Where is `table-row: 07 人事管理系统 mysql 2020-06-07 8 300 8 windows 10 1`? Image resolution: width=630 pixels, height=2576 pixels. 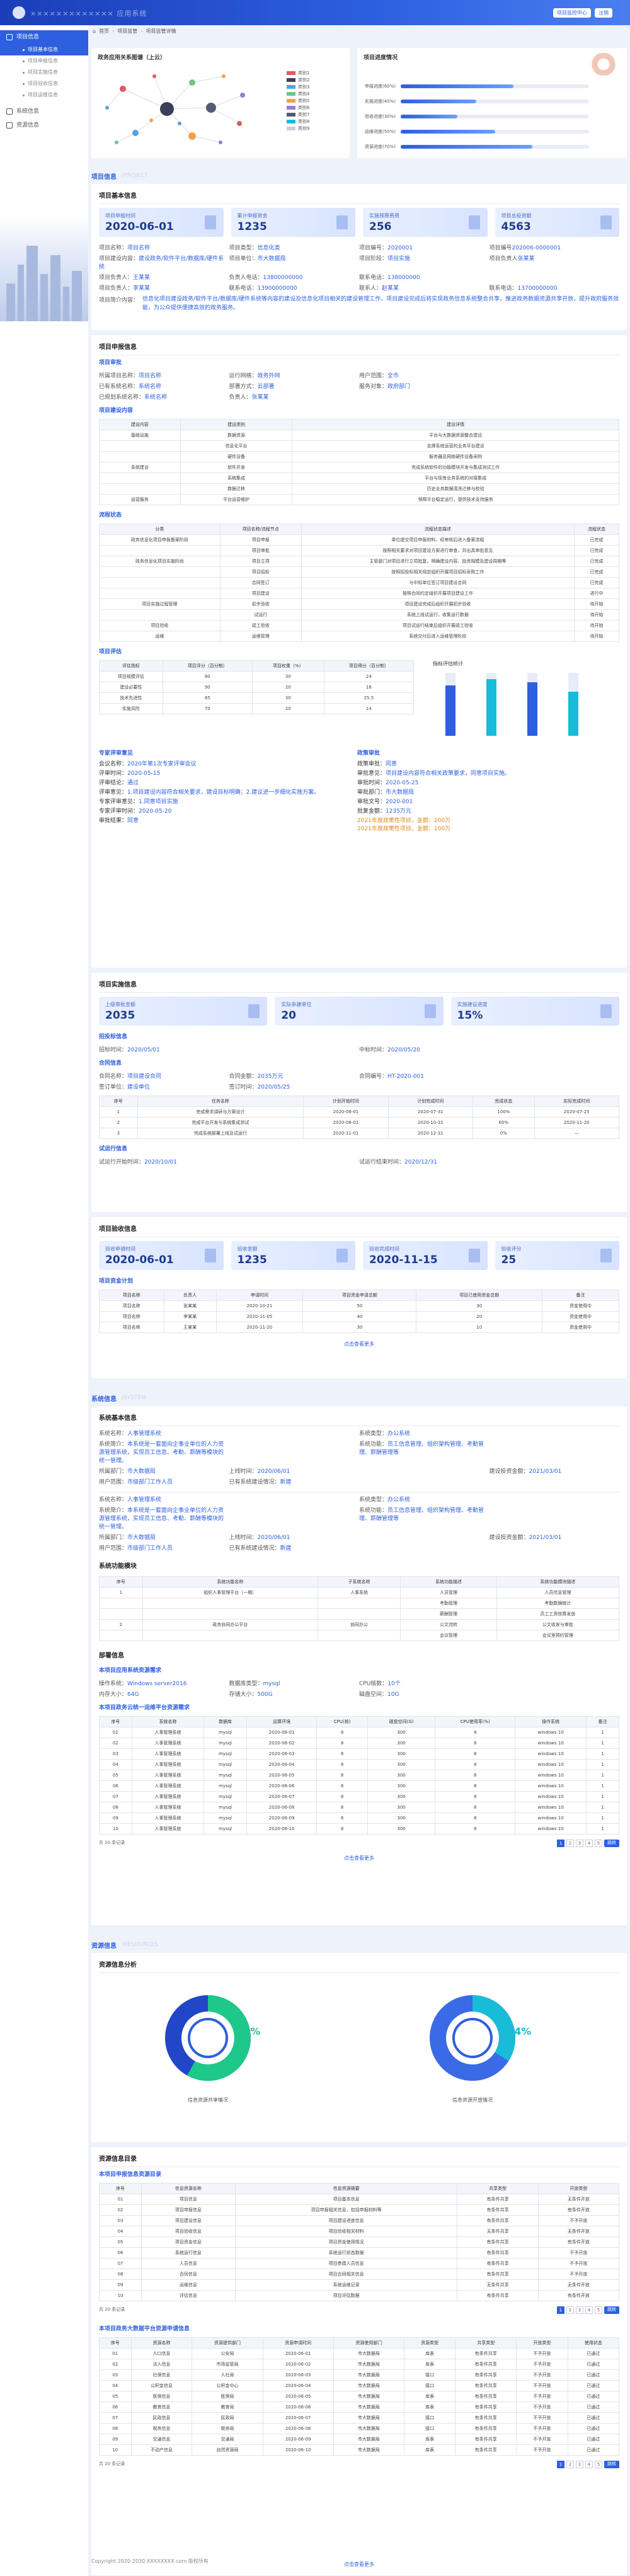 table-row: 07 人事管理系统 mysql 2020-06-07 8 300 8 windows 10 1 is located at coordinates (359, 1796).